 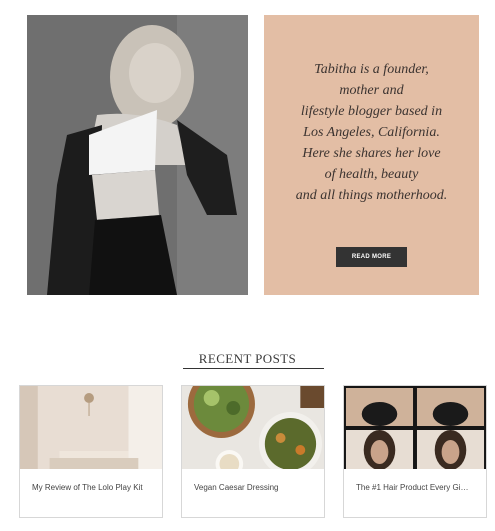 I want to click on salad-bowl-image, so click(x=253, y=427).